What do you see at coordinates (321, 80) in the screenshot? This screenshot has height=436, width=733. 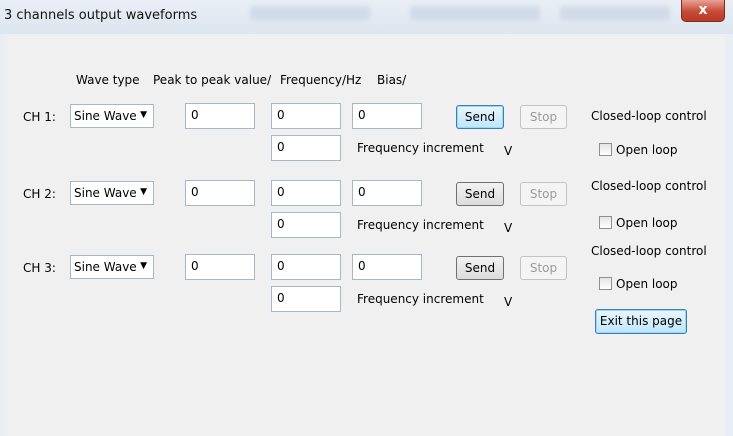 I see `header-frequency: Frequency/Hz` at bounding box center [321, 80].